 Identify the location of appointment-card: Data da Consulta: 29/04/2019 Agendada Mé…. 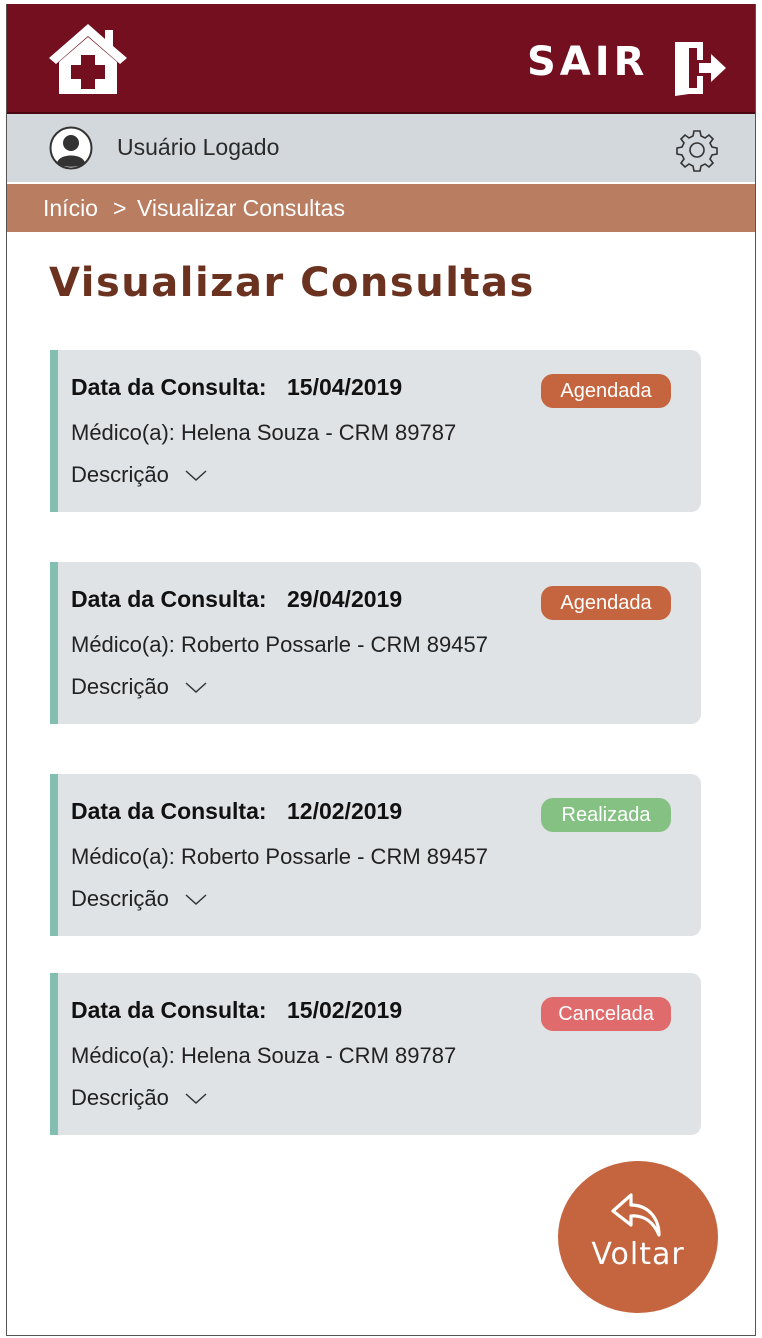
(375, 643).